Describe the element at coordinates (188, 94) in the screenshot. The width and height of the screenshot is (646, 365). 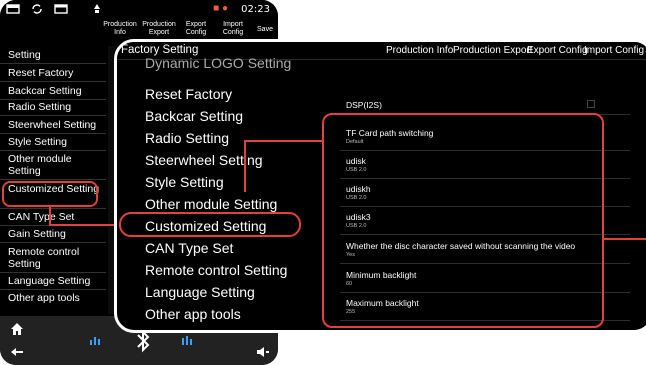
I see `menu-item: Reset Factory` at that location.